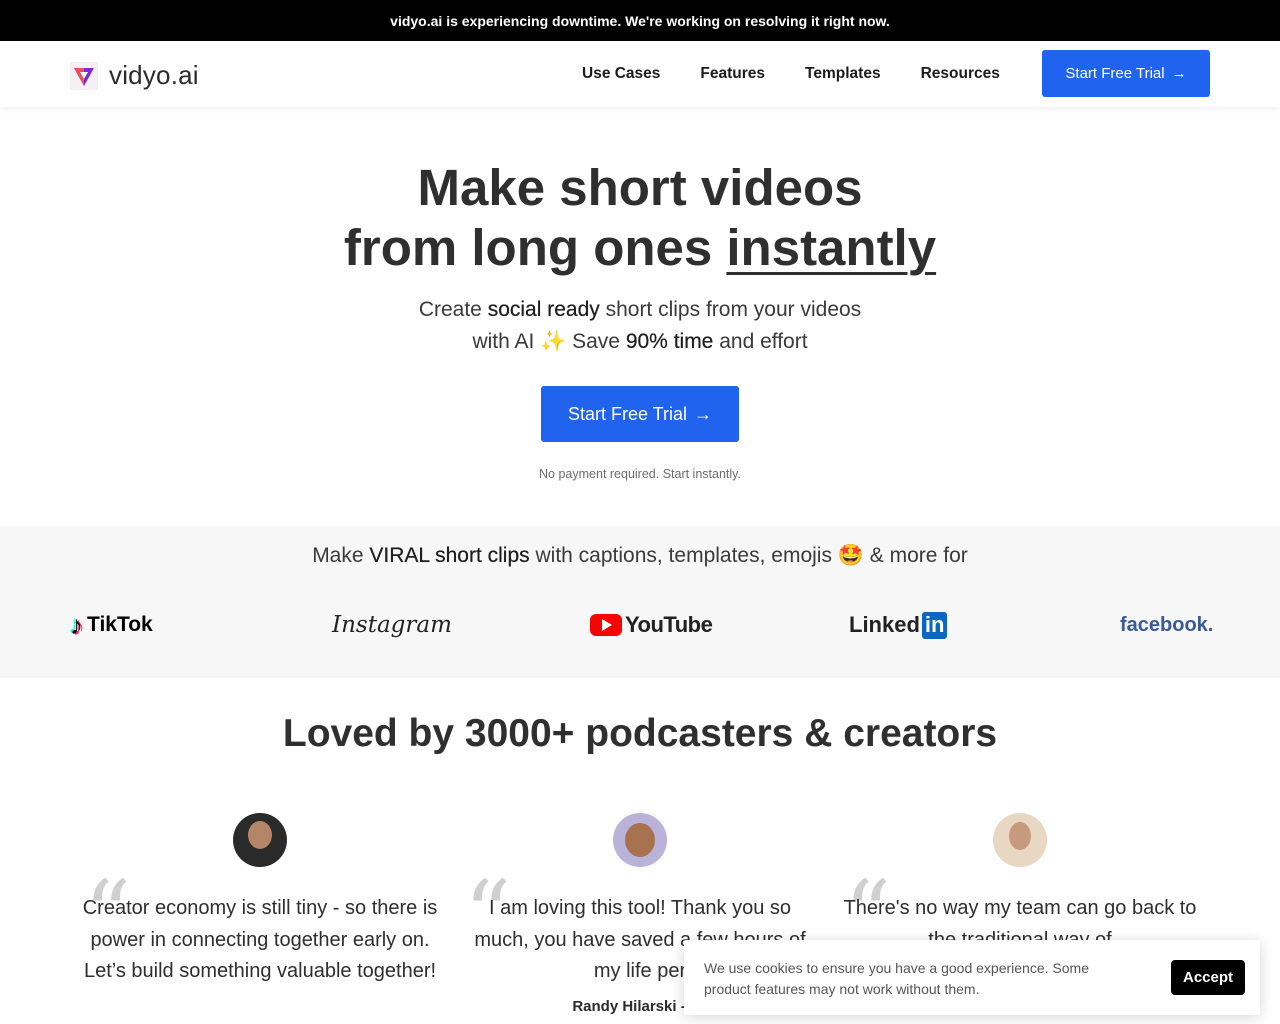  Describe the element at coordinates (1208, 977) in the screenshot. I see `cookie-accept-button: Accept` at that location.